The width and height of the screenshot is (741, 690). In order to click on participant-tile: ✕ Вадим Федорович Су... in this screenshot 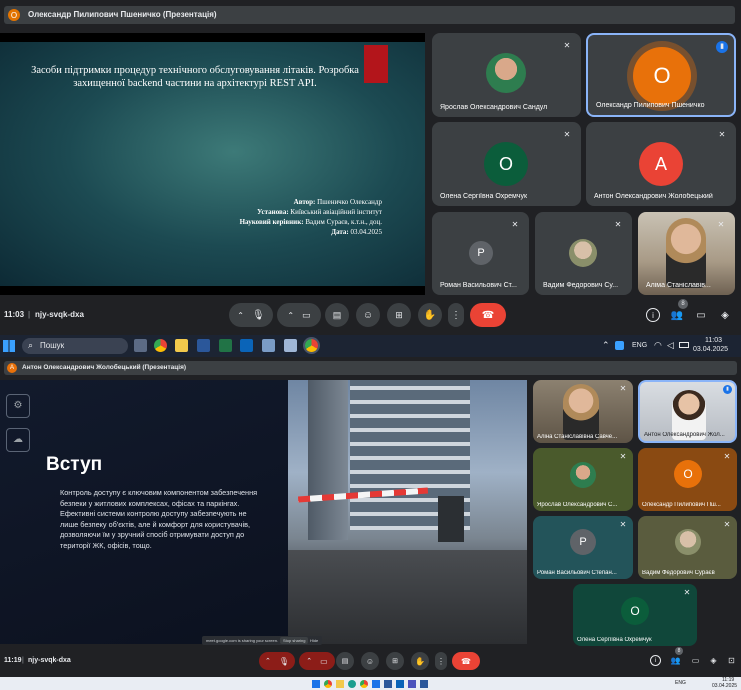, I will do `click(583, 253)`.